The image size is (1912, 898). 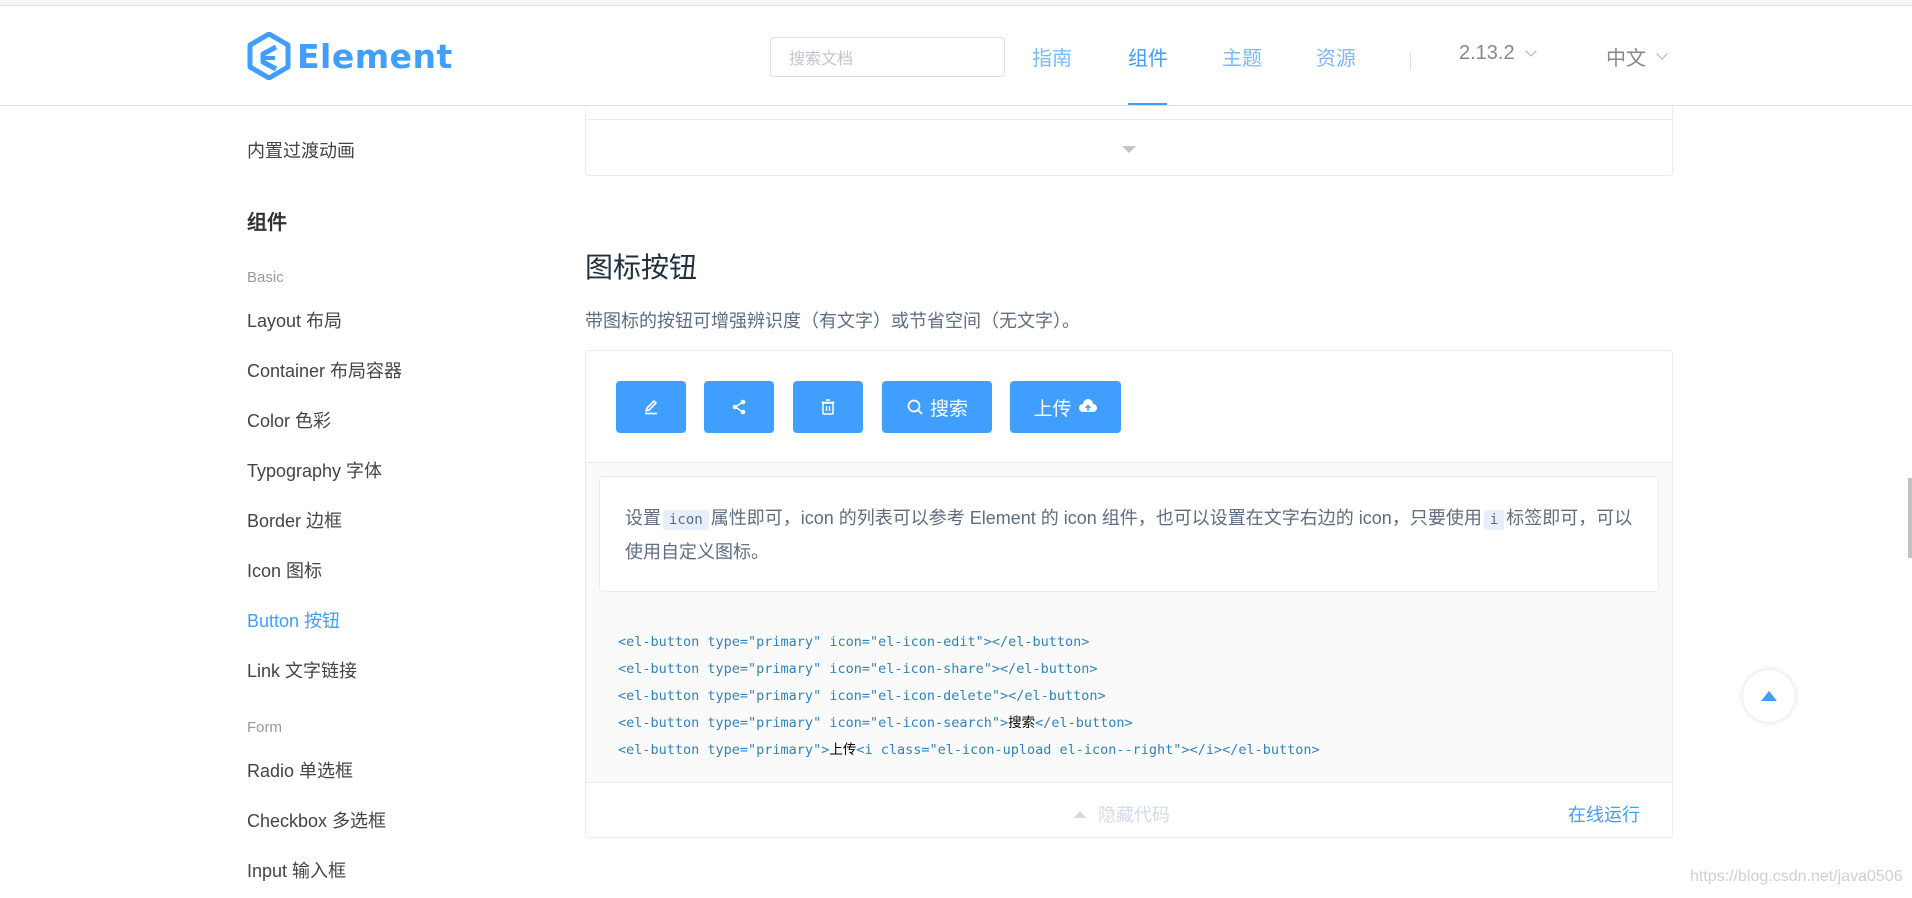 What do you see at coordinates (686, 520) in the screenshot?
I see `inline-code-icon: icon` at bounding box center [686, 520].